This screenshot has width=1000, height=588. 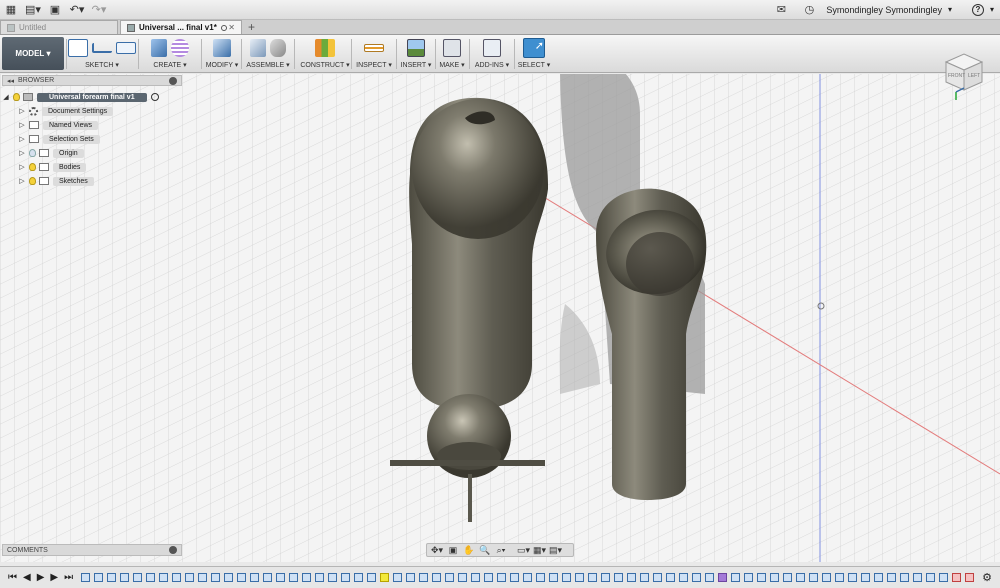 What do you see at coordinates (41, 577) in the screenshot?
I see `play-icon: ▶` at bounding box center [41, 577].